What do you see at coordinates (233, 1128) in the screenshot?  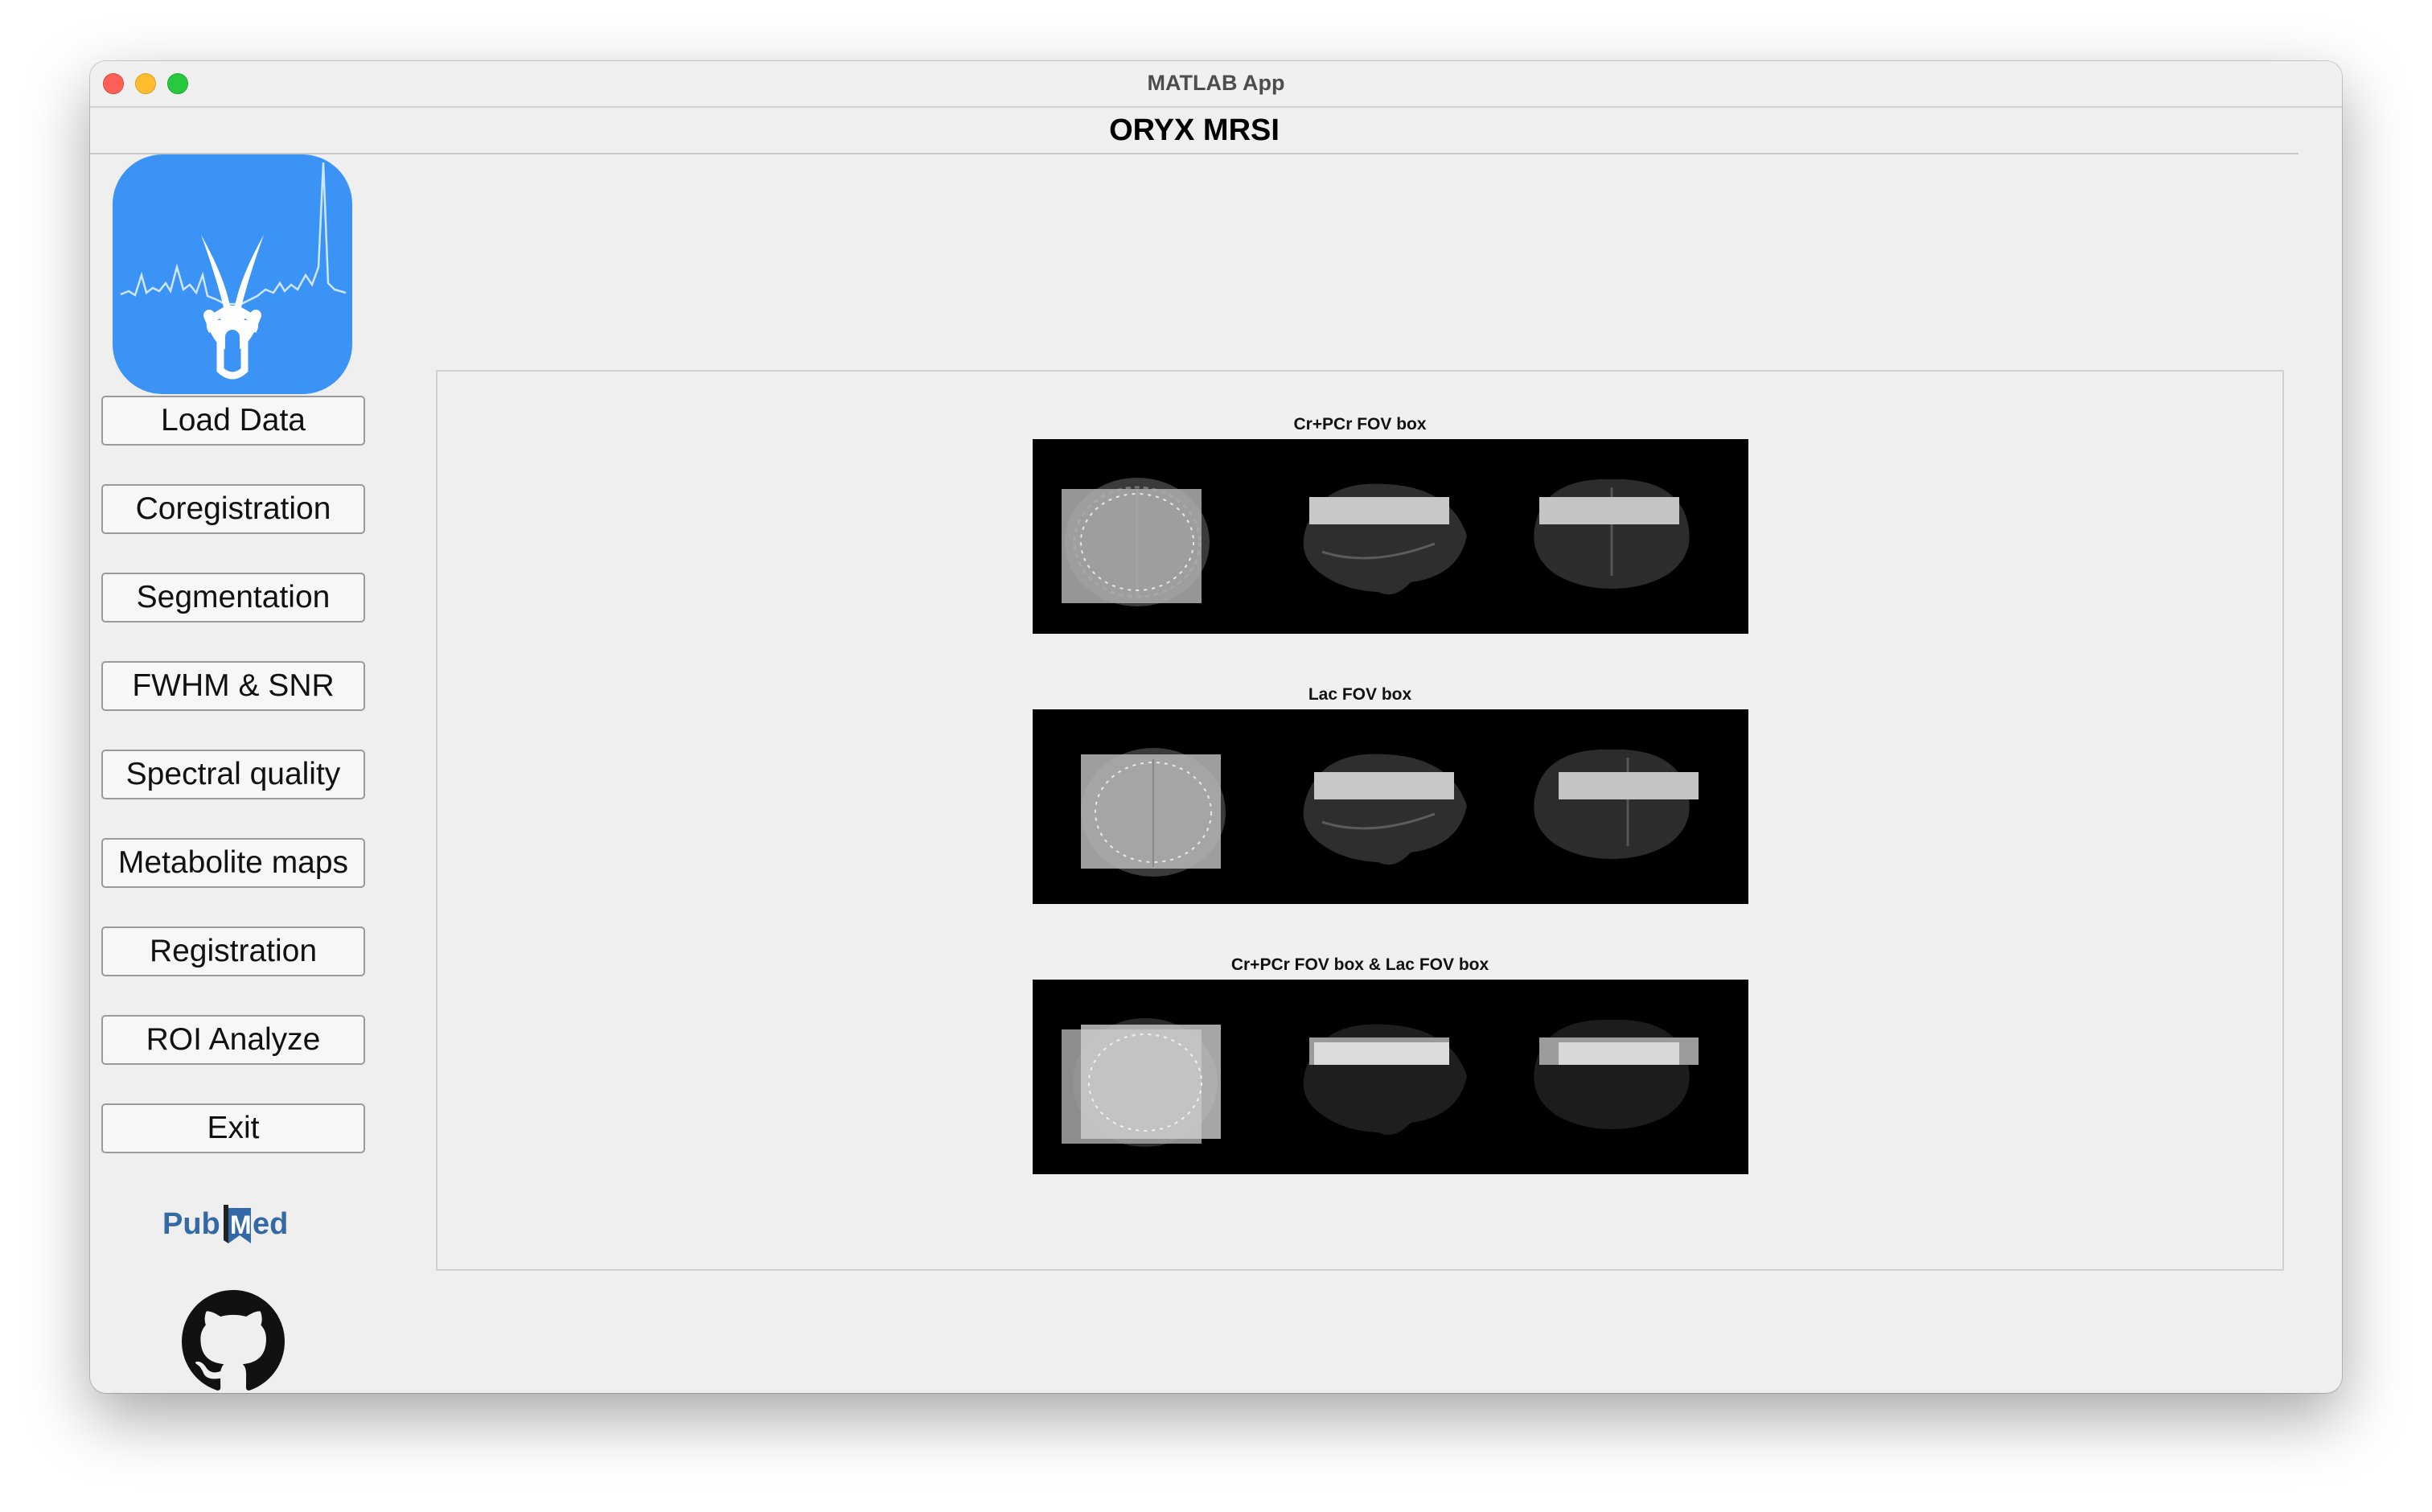 I see `exit-button: Exit` at bounding box center [233, 1128].